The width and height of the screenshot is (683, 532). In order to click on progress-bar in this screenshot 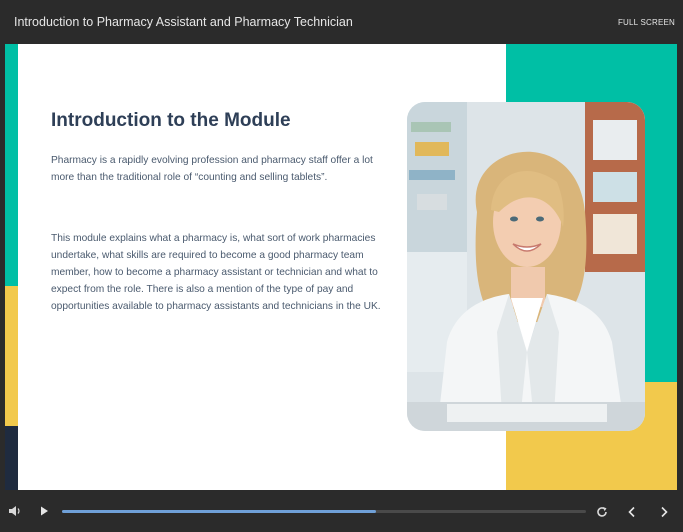, I will do `click(324, 511)`.